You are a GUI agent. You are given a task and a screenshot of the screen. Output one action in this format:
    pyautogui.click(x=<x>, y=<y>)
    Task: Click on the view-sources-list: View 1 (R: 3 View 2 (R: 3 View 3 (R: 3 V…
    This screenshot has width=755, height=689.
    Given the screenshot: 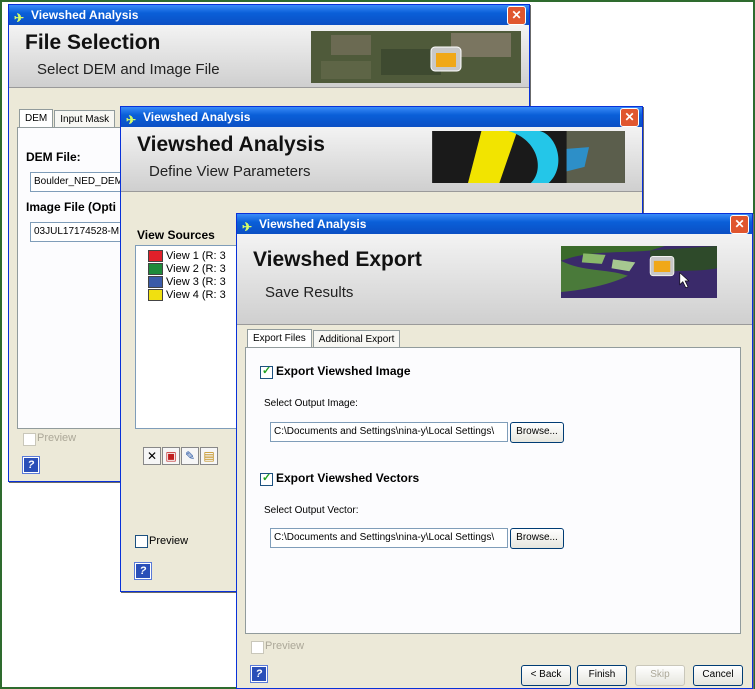 What is the action you would take?
    pyautogui.click(x=189, y=337)
    